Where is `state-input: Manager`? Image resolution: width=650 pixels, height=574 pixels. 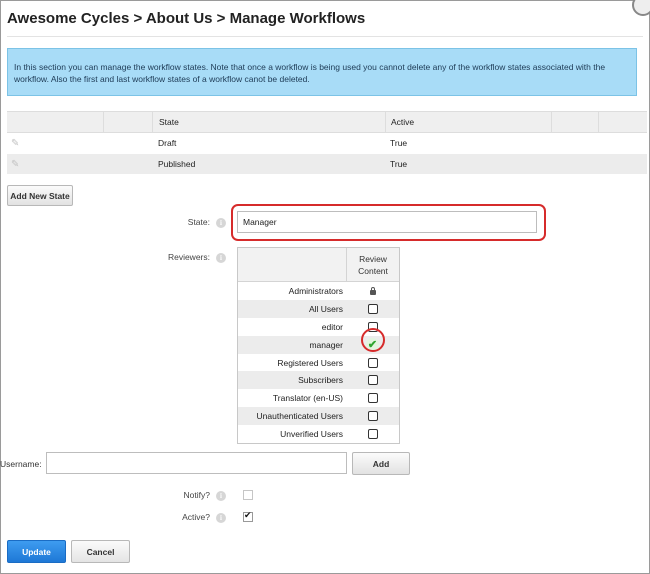 state-input: Manager is located at coordinates (387, 222).